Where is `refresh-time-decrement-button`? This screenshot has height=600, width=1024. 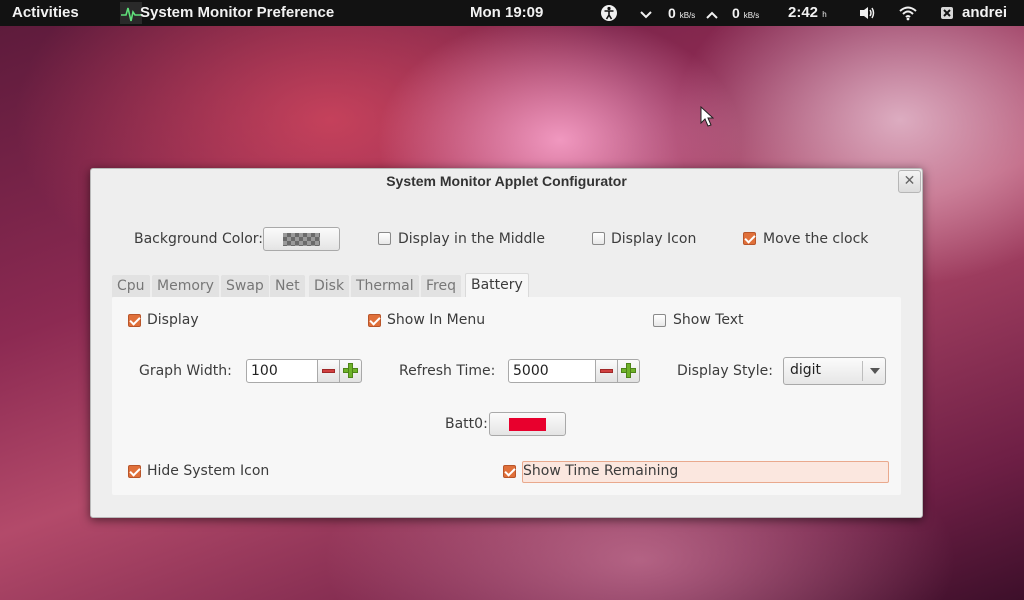 refresh-time-decrement-button is located at coordinates (606, 371).